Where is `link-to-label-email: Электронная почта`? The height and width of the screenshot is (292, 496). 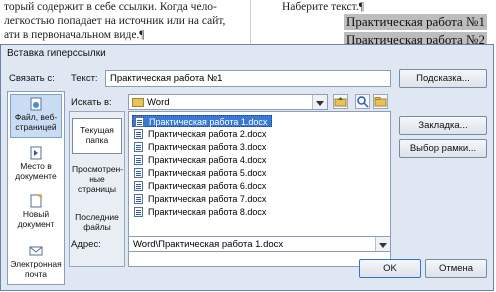
link-to-label-email: Электронная почта is located at coordinates (36, 269).